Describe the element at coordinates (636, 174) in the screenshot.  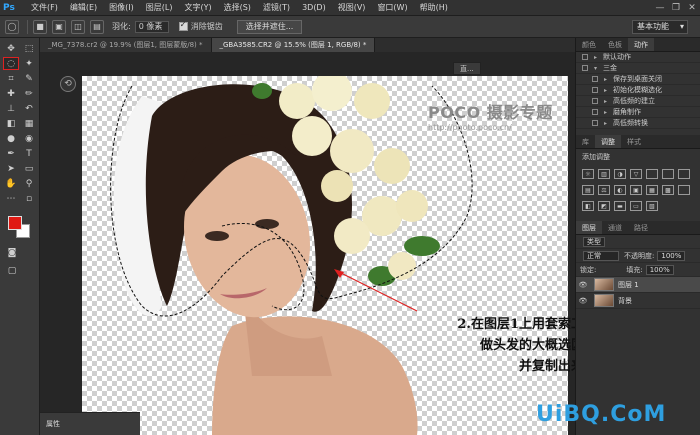
I see `exposure-icon: ▽` at that location.